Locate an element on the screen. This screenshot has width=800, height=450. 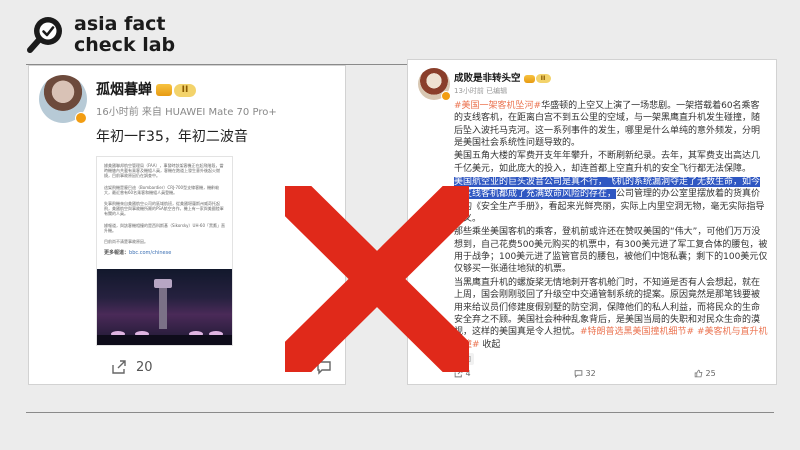
control-tower is located at coordinates (163, 306).